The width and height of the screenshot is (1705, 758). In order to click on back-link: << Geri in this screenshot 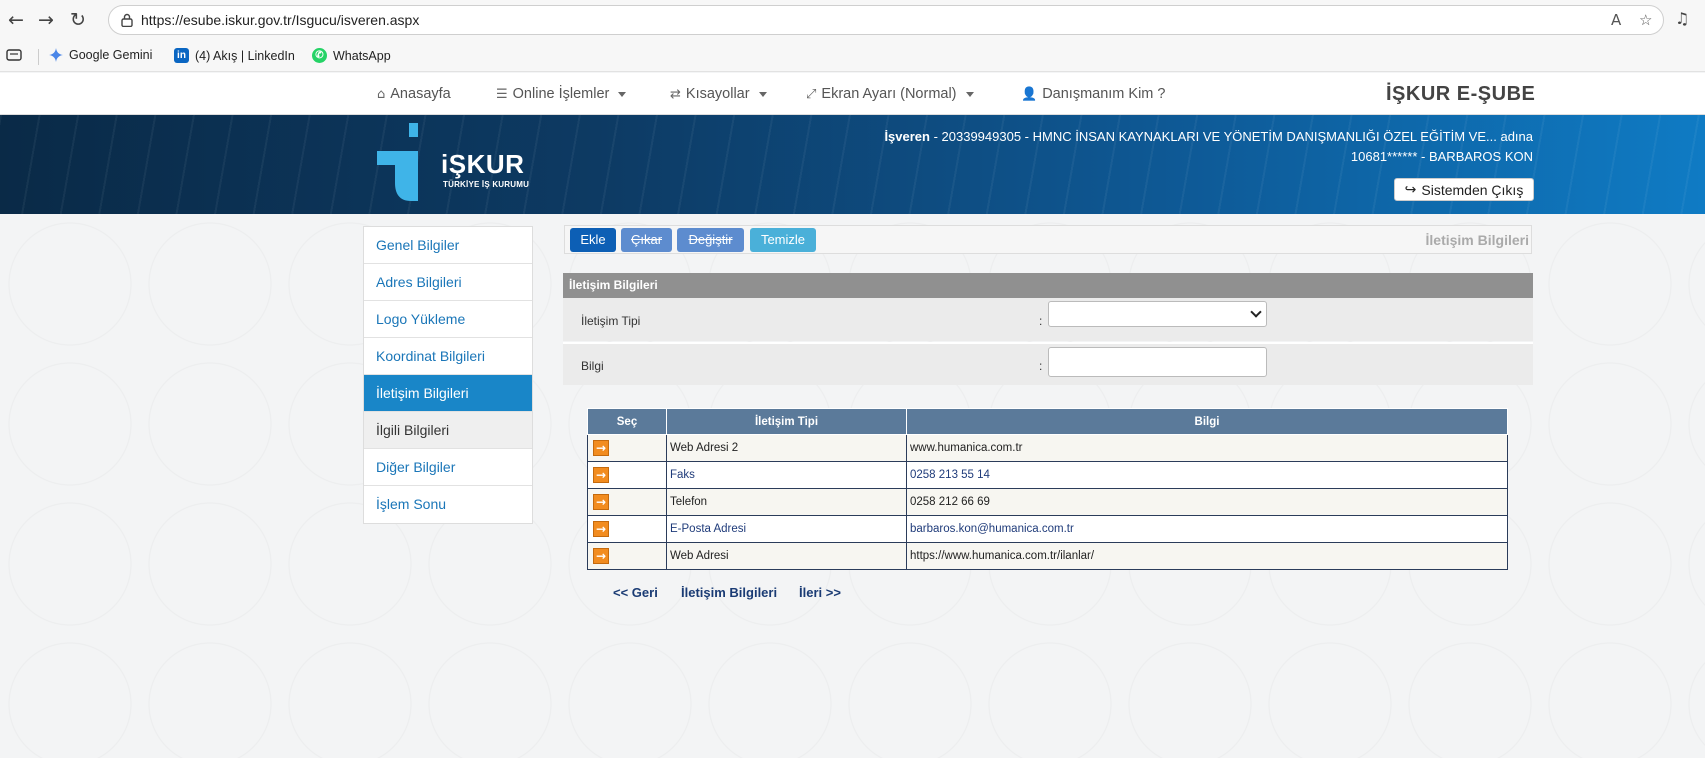, I will do `click(635, 592)`.